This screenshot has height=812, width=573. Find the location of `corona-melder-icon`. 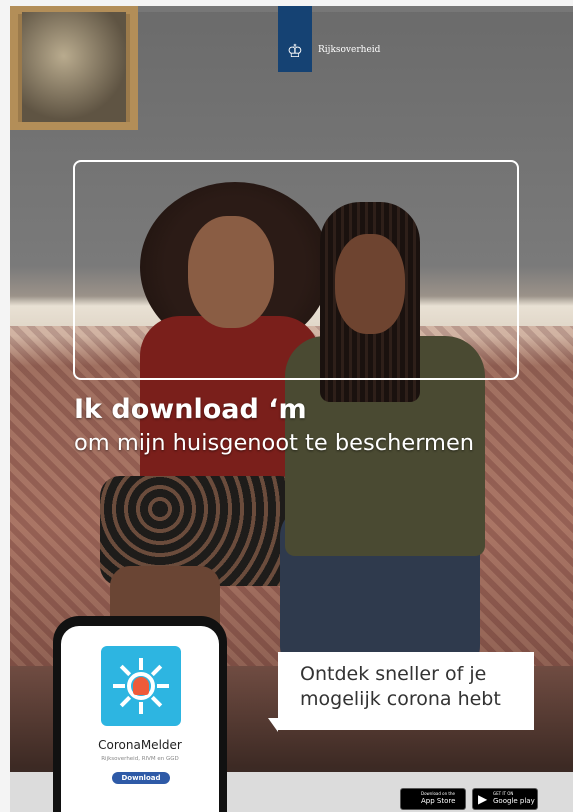

corona-melder-icon is located at coordinates (141, 686).